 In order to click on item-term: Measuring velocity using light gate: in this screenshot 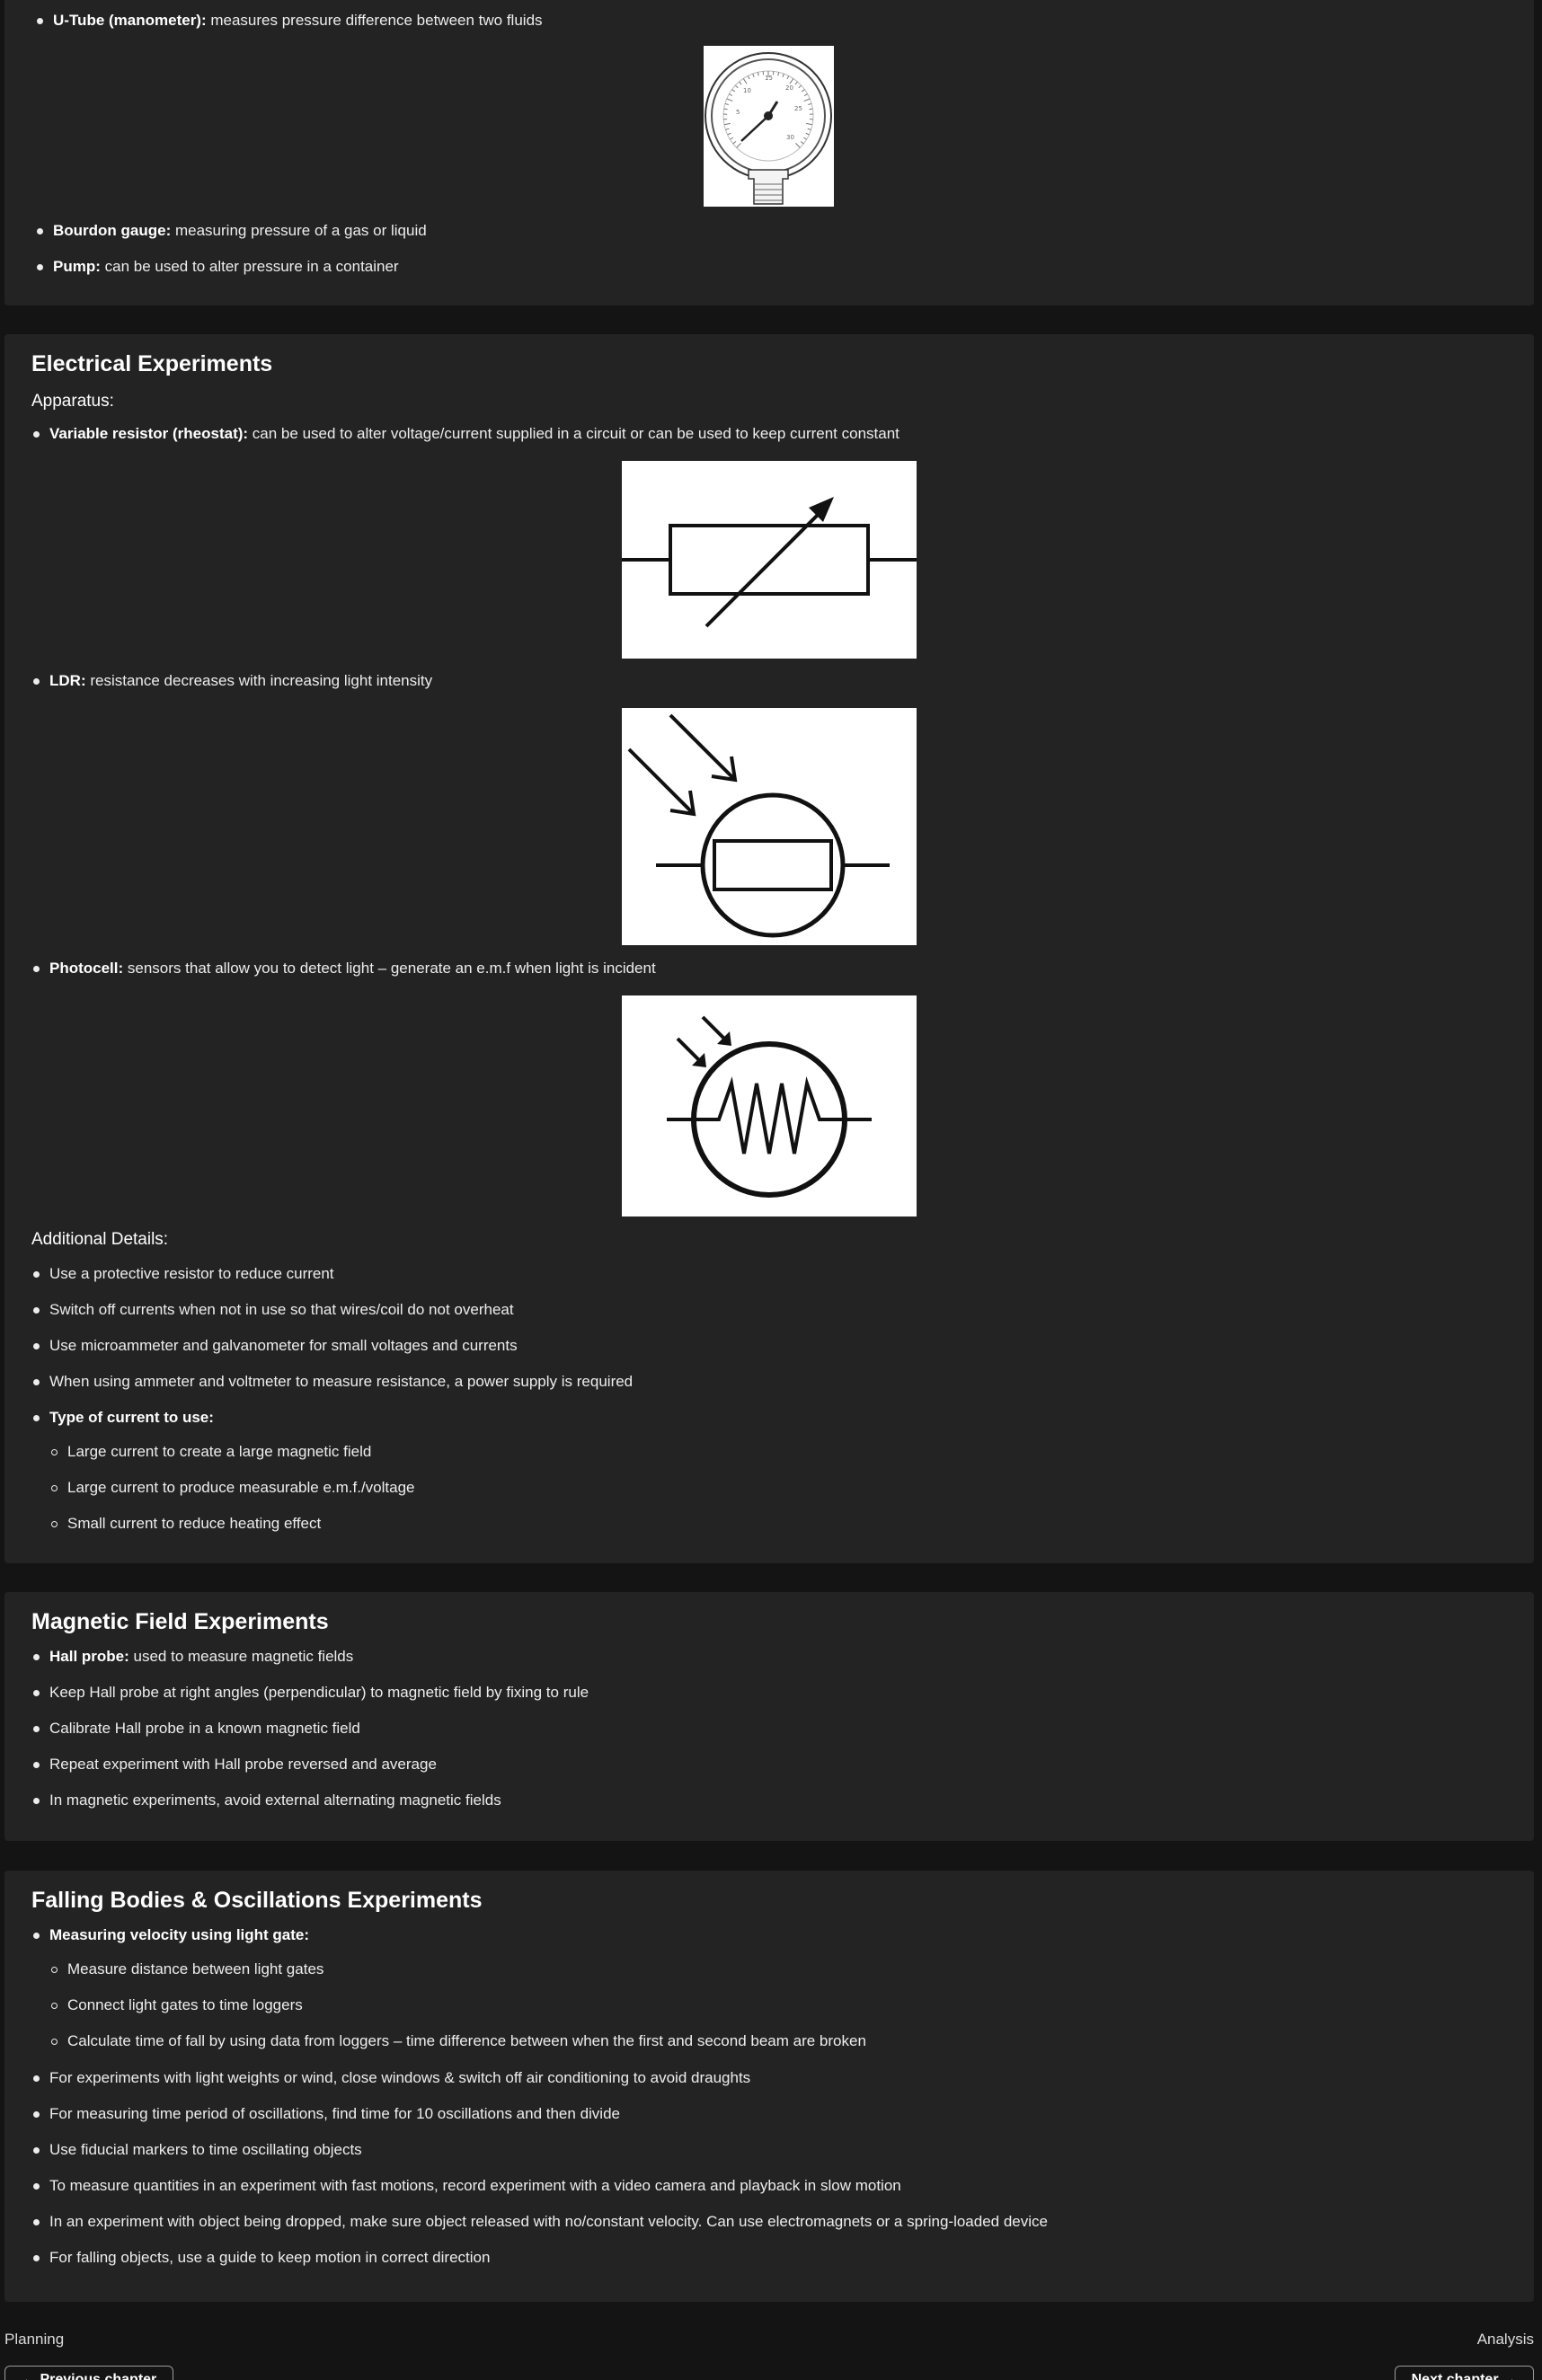, I will do `click(179, 1935)`.